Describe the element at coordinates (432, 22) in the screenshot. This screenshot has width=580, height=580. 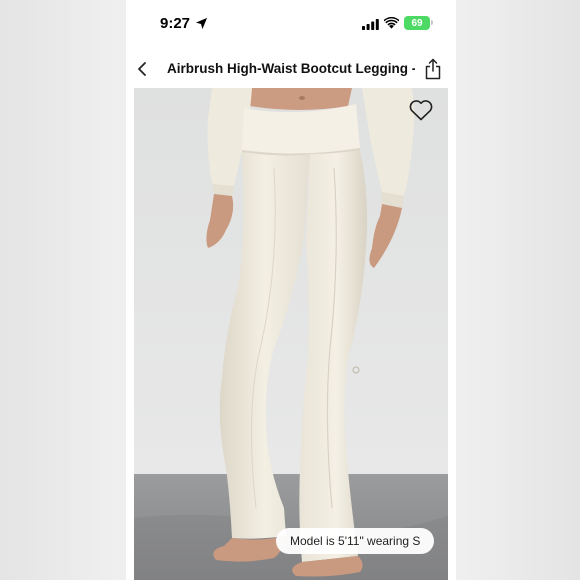
I see `battery-cap` at that location.